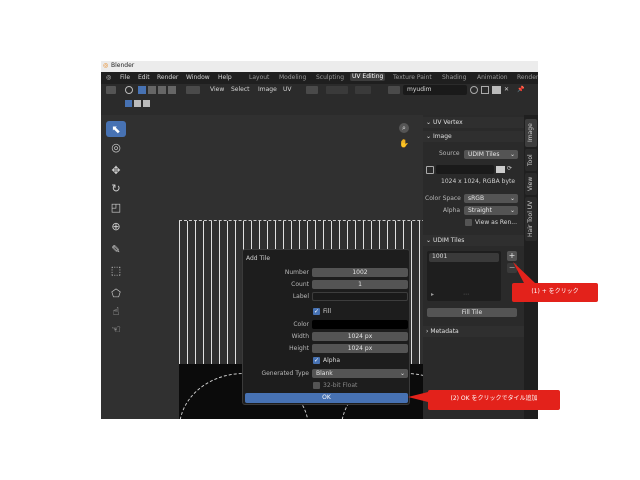 This screenshot has width=640, height=480. I want to click on callout-2-arrow, so click(418, 397).